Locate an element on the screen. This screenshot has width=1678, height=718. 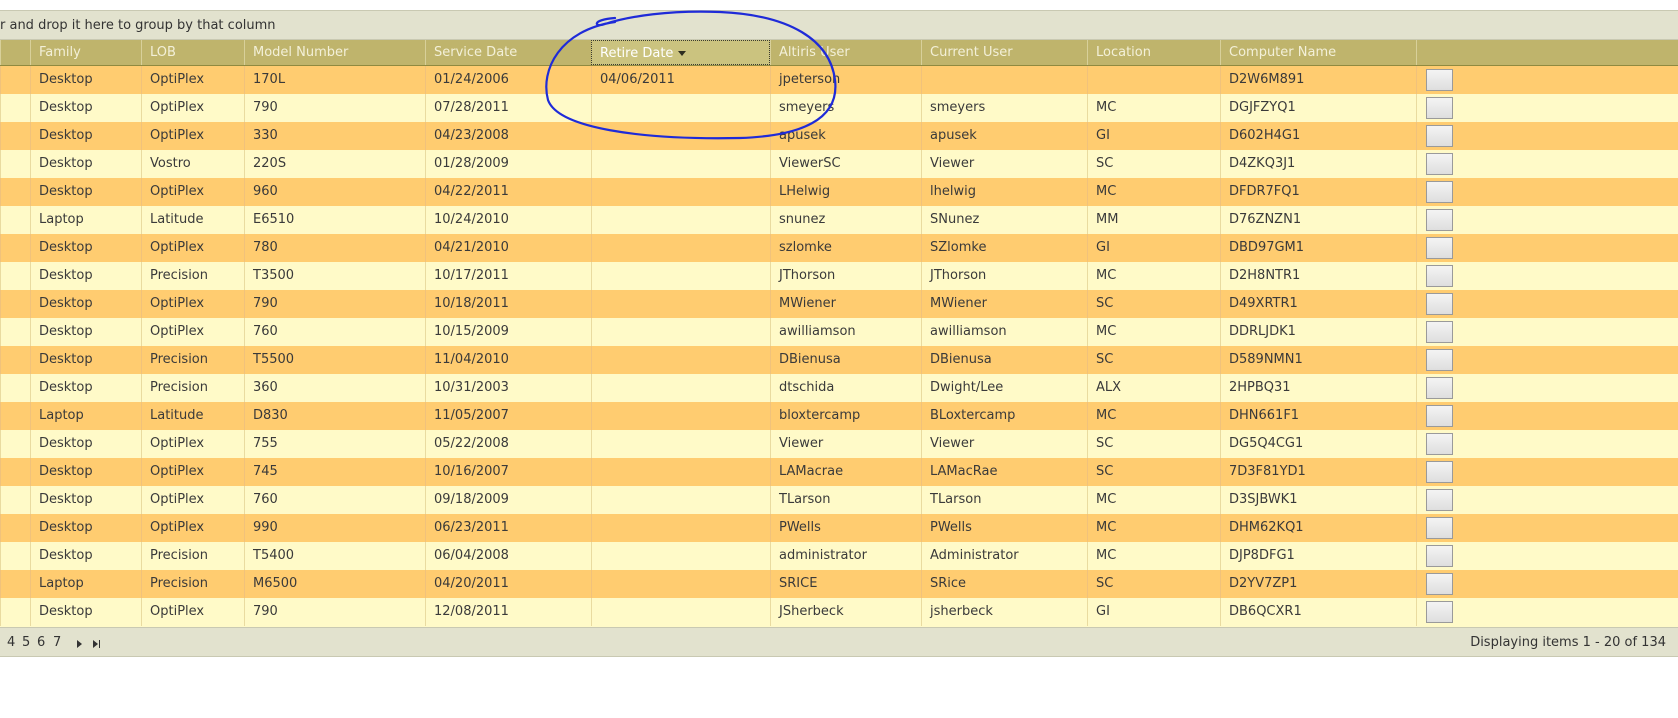
cell-altiris-user: apusek is located at coordinates (845, 136).